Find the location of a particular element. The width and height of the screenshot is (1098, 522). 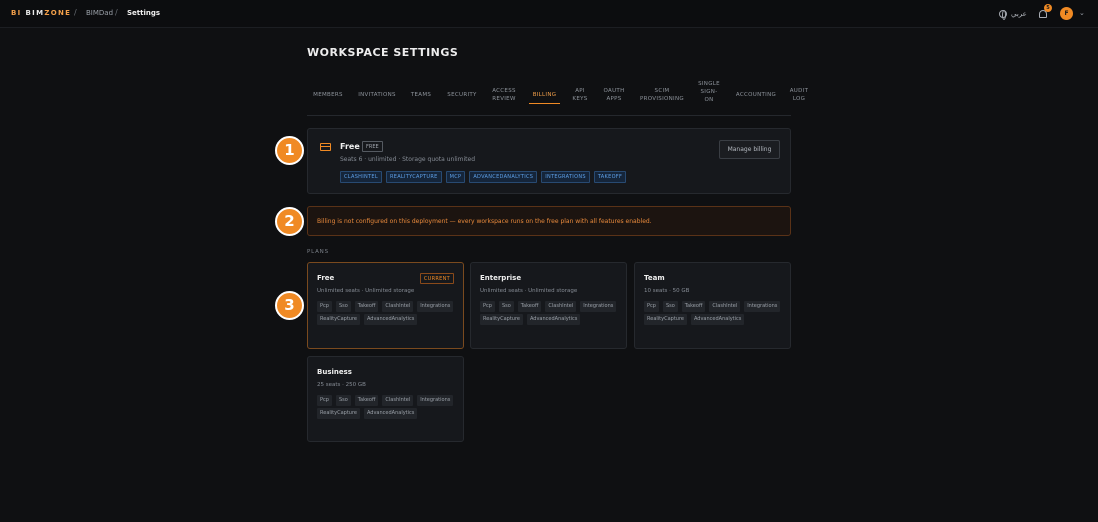

brand-name-b: ZONE is located at coordinates (58, 13).